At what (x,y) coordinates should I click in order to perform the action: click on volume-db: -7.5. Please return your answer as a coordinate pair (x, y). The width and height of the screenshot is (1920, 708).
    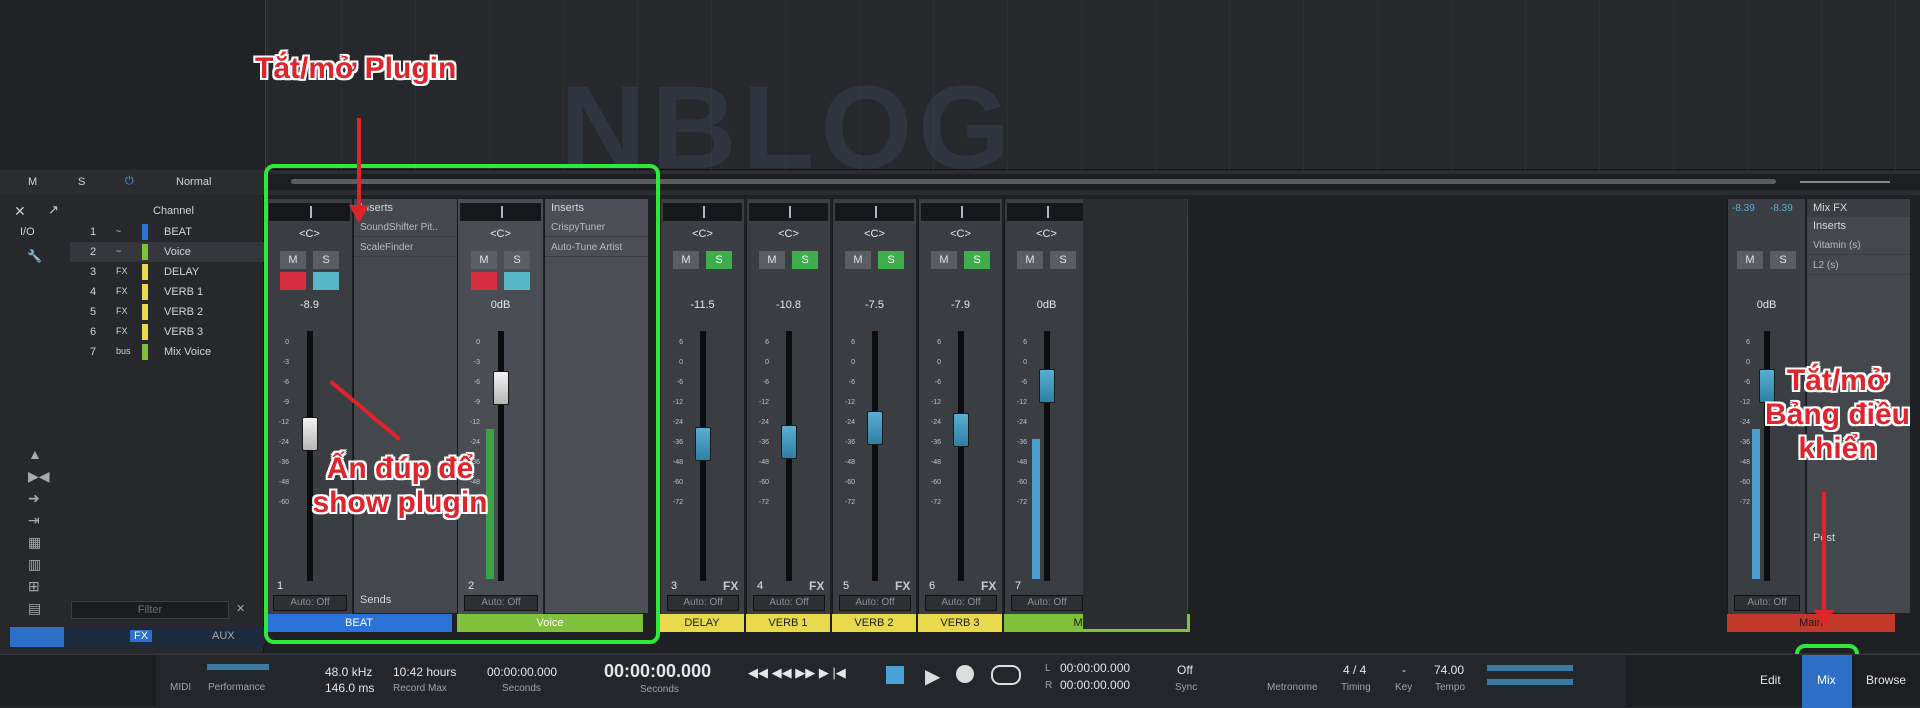
    Looking at the image, I should click on (874, 305).